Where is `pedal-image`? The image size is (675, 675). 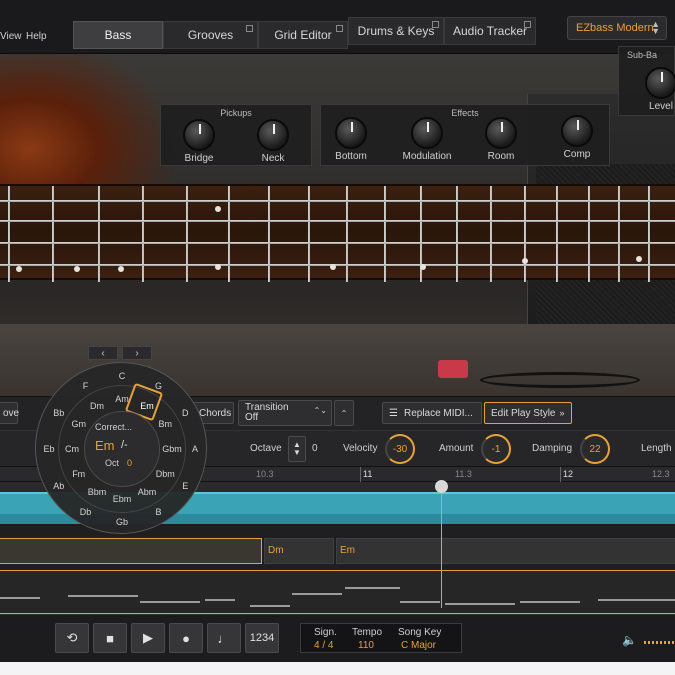
pedal-image is located at coordinates (453, 369).